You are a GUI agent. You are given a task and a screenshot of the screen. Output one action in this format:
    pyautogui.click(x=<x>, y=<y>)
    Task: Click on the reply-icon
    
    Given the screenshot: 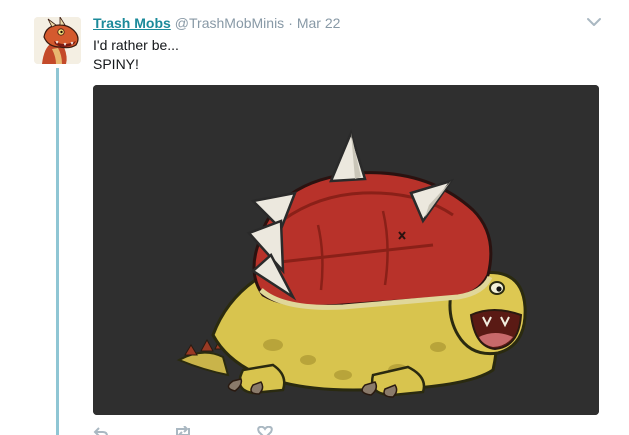 What is the action you would take?
    pyautogui.click(x=100, y=431)
    